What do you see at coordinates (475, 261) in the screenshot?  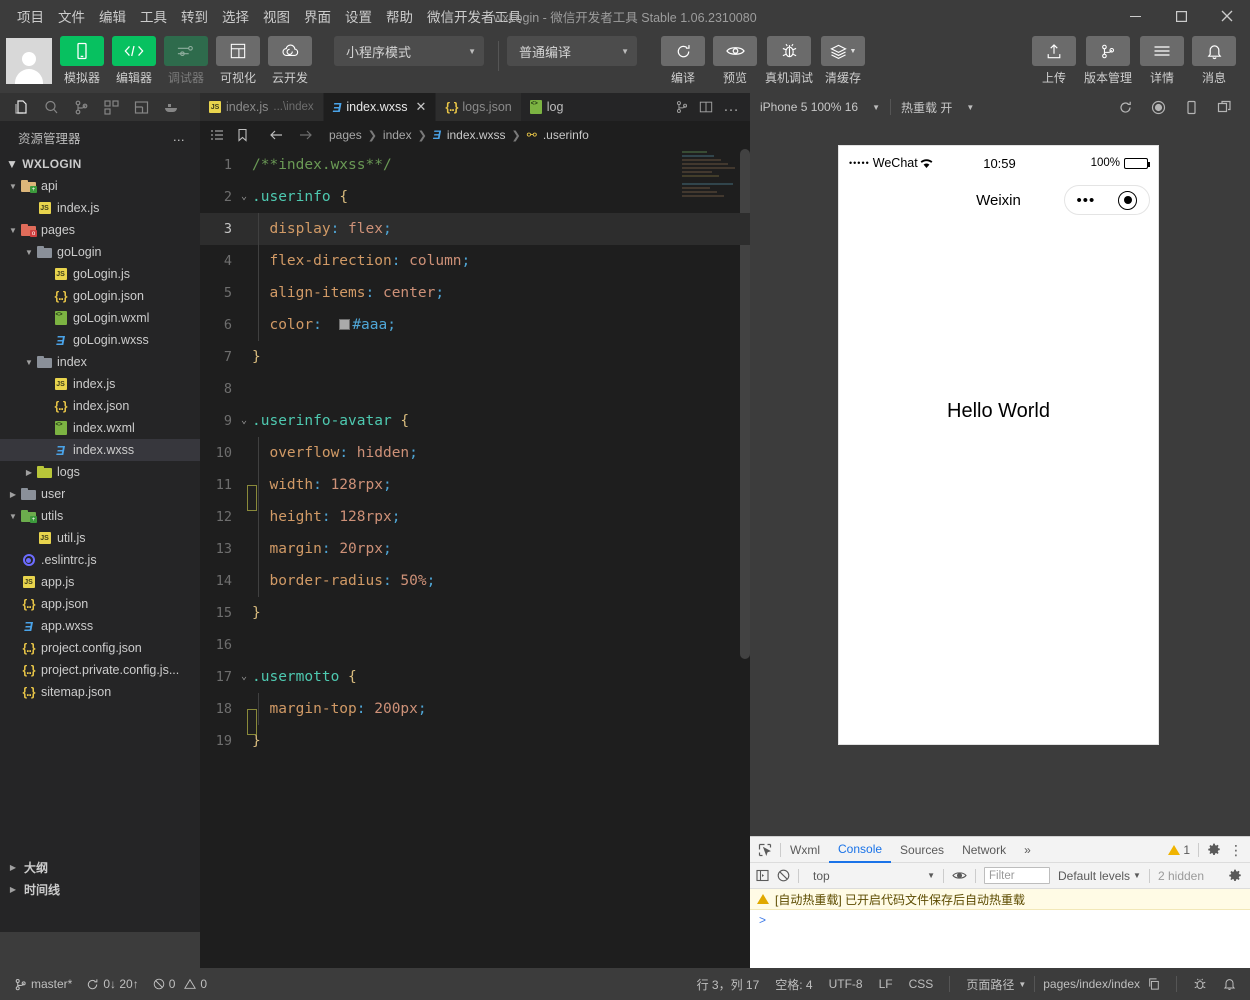 I see `code-line-4: 4 flex-direction: column;` at bounding box center [475, 261].